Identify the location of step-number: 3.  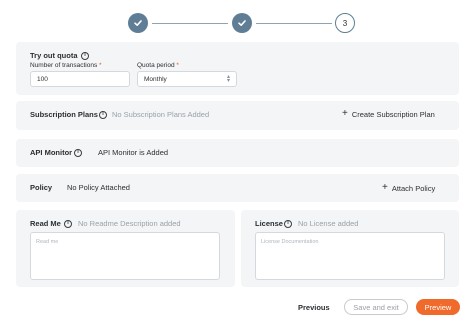
(345, 23).